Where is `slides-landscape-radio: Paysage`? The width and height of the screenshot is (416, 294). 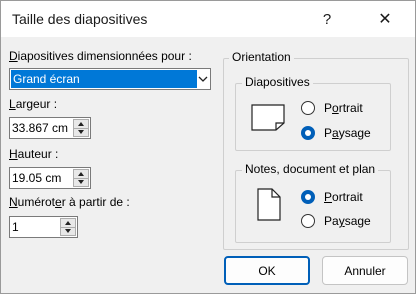
slides-landscape-radio: Paysage is located at coordinates (336, 133).